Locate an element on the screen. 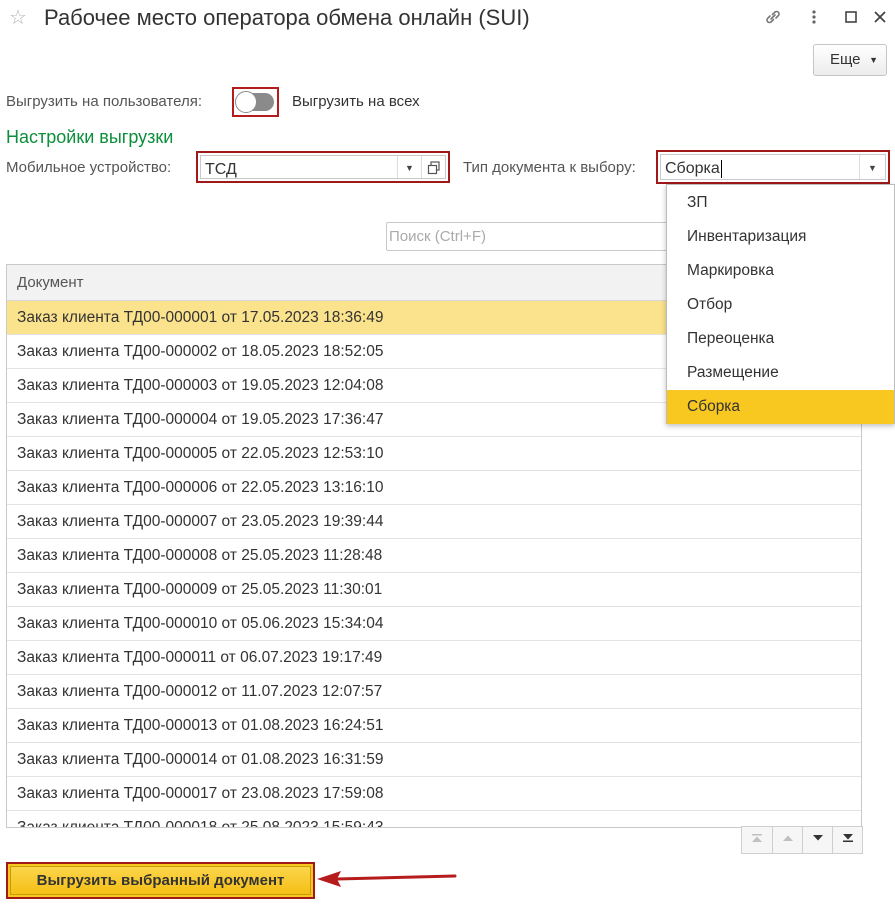  toggle-track is located at coordinates (254, 102).